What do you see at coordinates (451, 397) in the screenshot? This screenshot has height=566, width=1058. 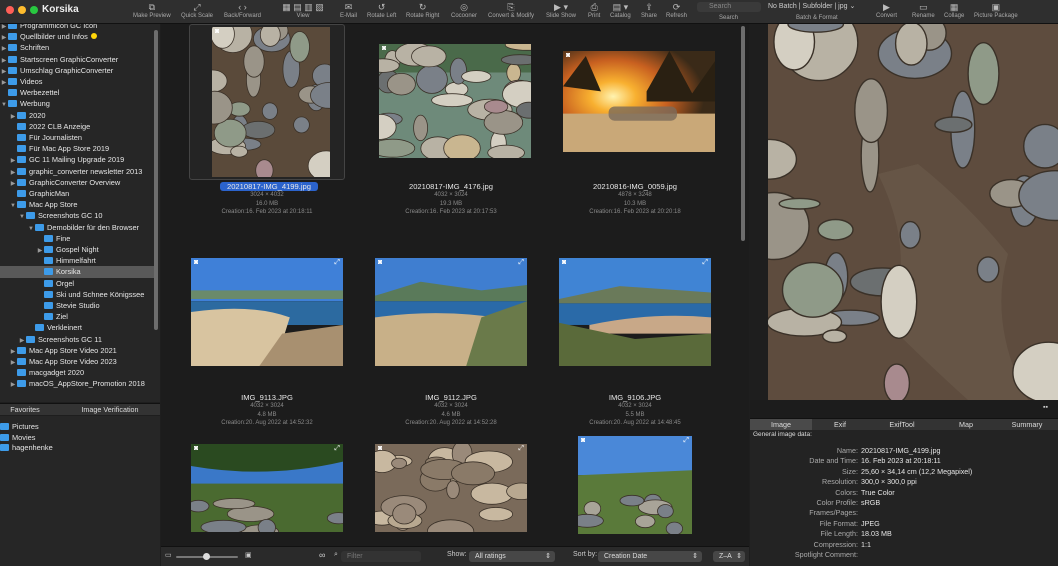 I see `thumbnail-filename: IMG_9112.JPG` at bounding box center [451, 397].